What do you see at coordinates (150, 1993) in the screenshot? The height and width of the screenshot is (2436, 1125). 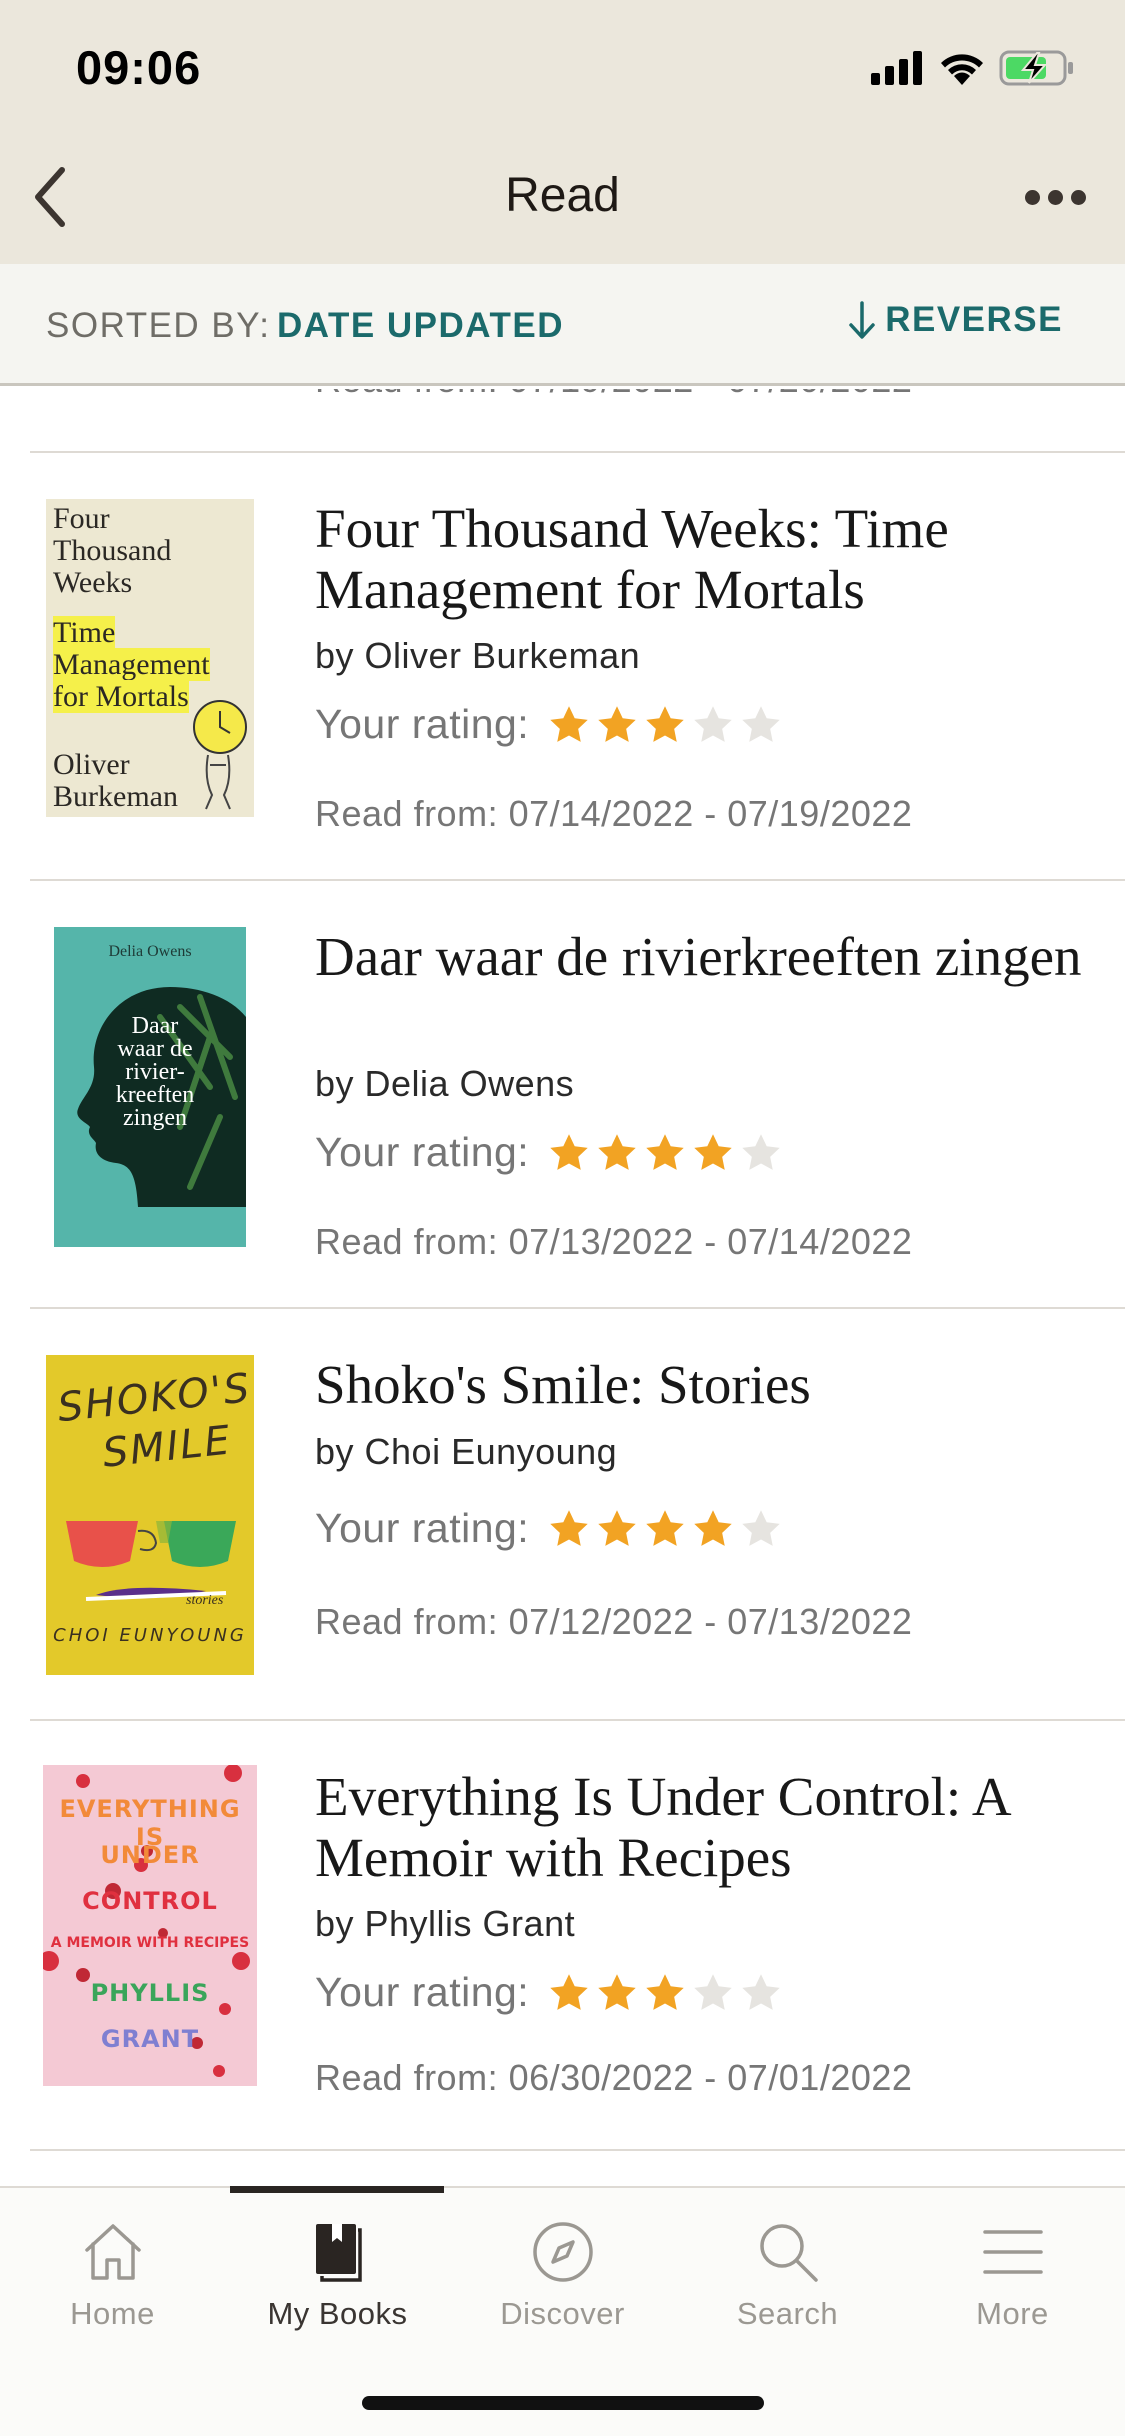 I see `cover-text: PHYLLIS` at bounding box center [150, 1993].